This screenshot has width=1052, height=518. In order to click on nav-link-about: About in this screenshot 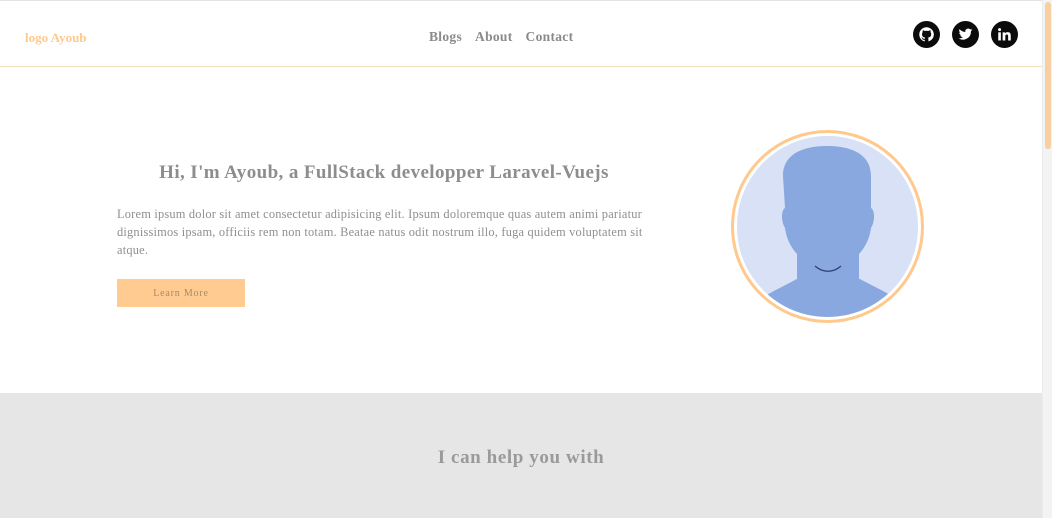, I will do `click(494, 37)`.